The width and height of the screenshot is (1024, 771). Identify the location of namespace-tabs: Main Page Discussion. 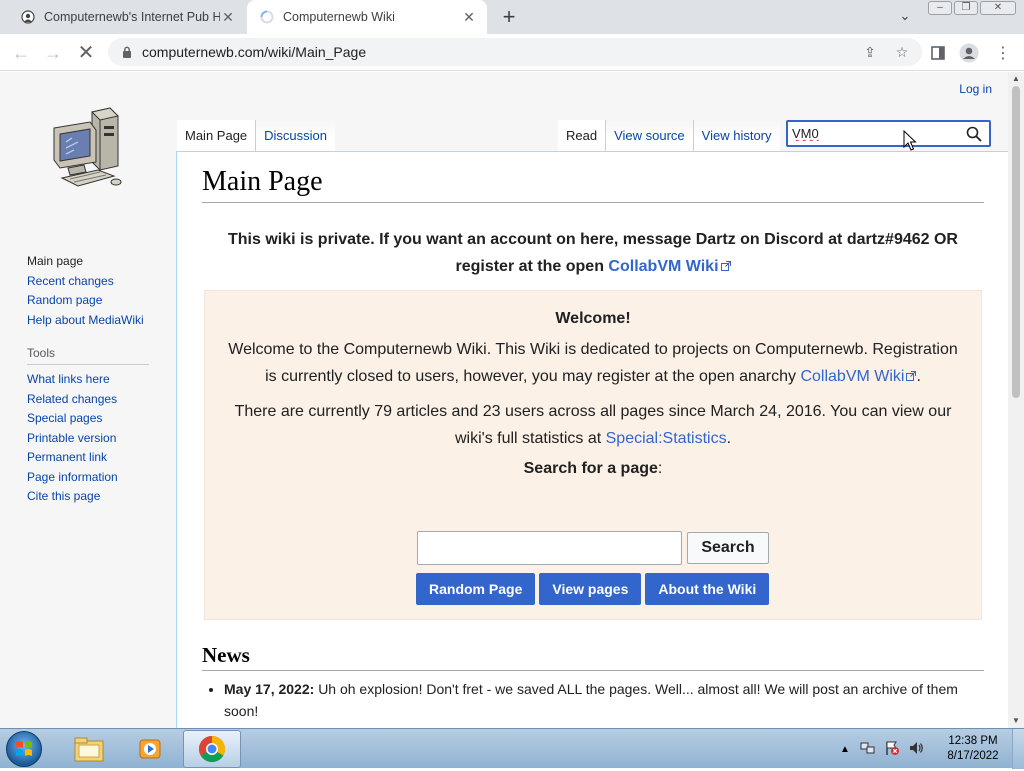
(256, 136).